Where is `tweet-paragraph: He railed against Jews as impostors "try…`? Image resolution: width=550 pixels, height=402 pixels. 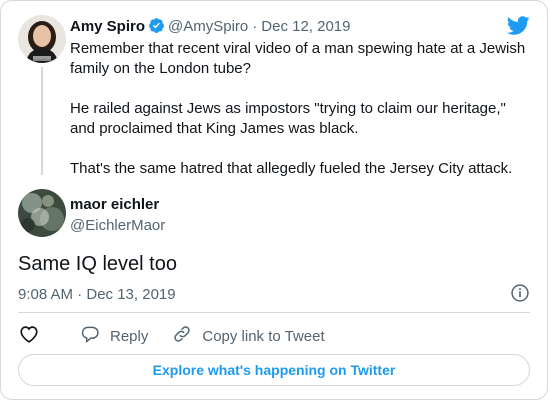
tweet-paragraph: He railed against Jews as impostors "try… is located at coordinates (288, 118).